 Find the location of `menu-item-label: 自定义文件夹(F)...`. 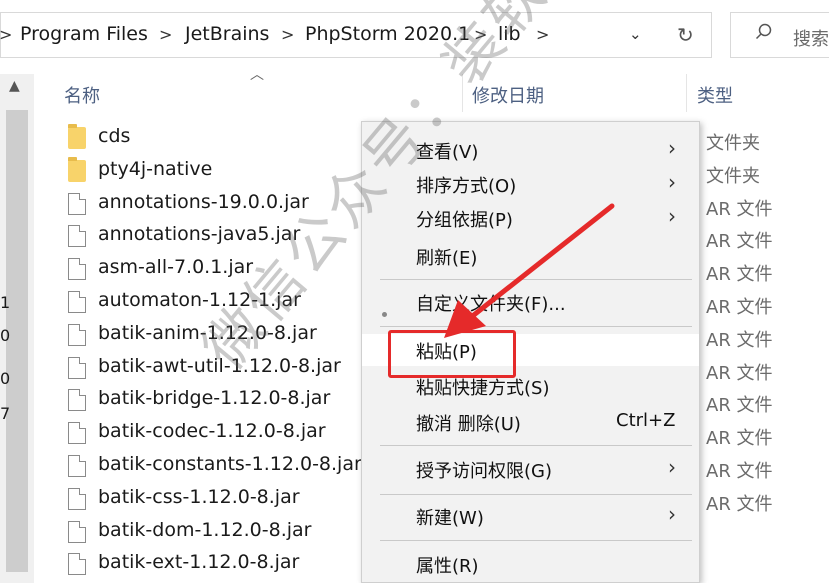

menu-item-label: 自定义文件夹(F)... is located at coordinates (491, 304).